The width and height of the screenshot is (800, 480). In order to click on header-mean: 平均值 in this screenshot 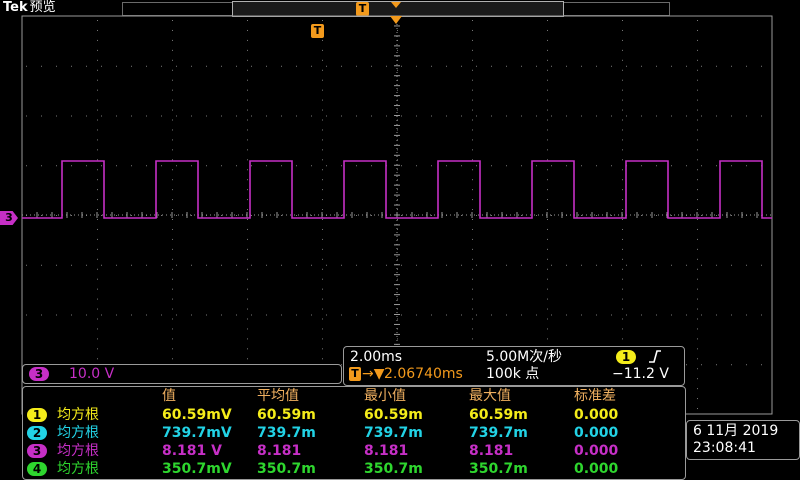, I will do `click(278, 396)`.